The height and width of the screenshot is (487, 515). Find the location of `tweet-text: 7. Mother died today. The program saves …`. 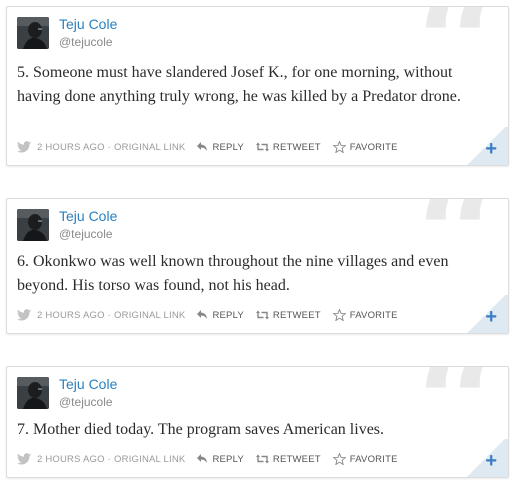

tweet-text: 7. Mother died today. The program saves … is located at coordinates (201, 429).